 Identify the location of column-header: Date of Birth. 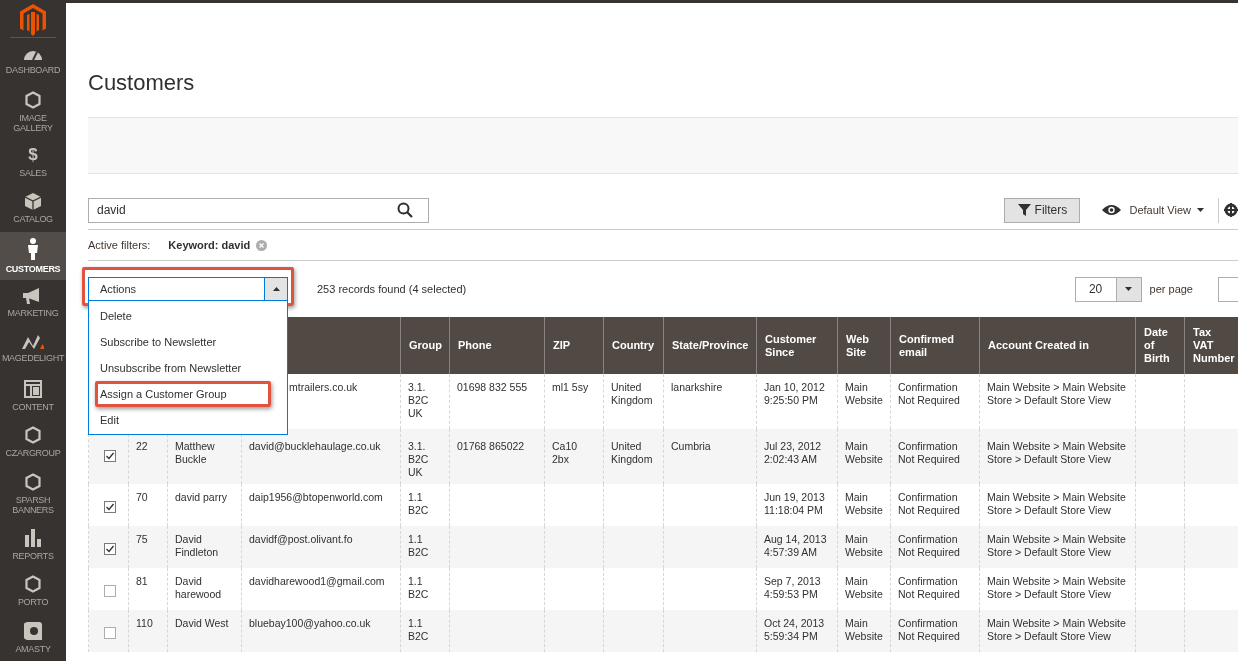
(1160, 345).